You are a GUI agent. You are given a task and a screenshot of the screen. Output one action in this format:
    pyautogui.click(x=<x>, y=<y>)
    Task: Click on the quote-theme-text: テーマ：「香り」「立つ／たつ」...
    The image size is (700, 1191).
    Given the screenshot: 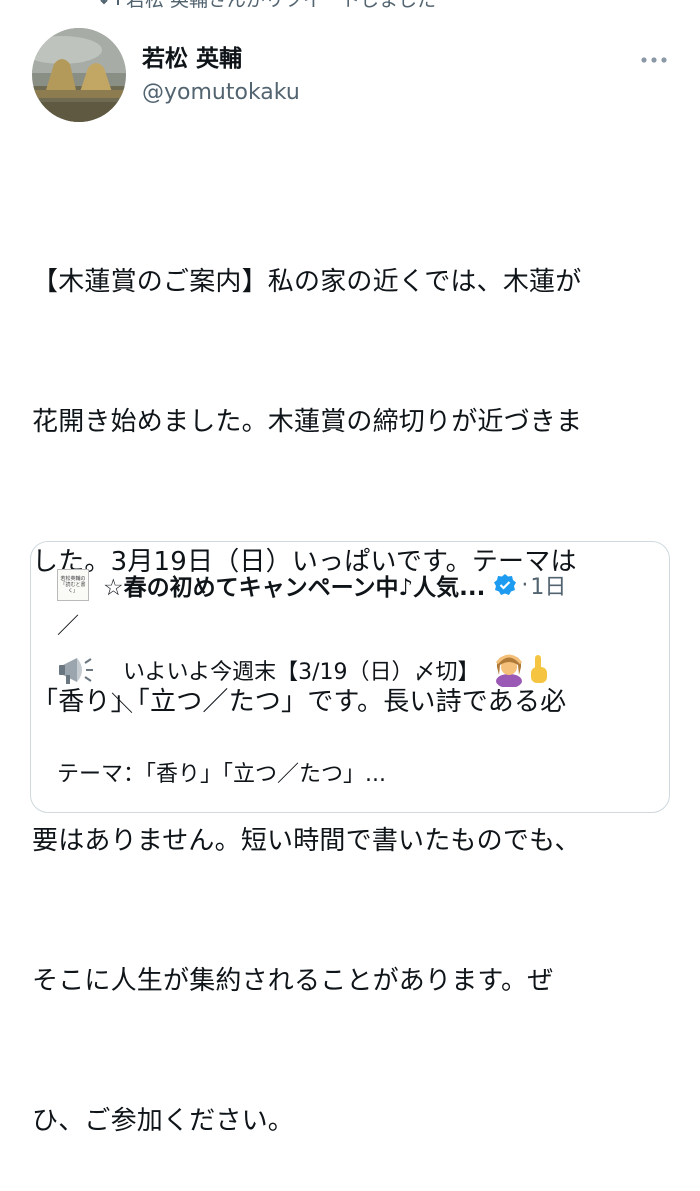 What is the action you would take?
    pyautogui.click(x=221, y=774)
    